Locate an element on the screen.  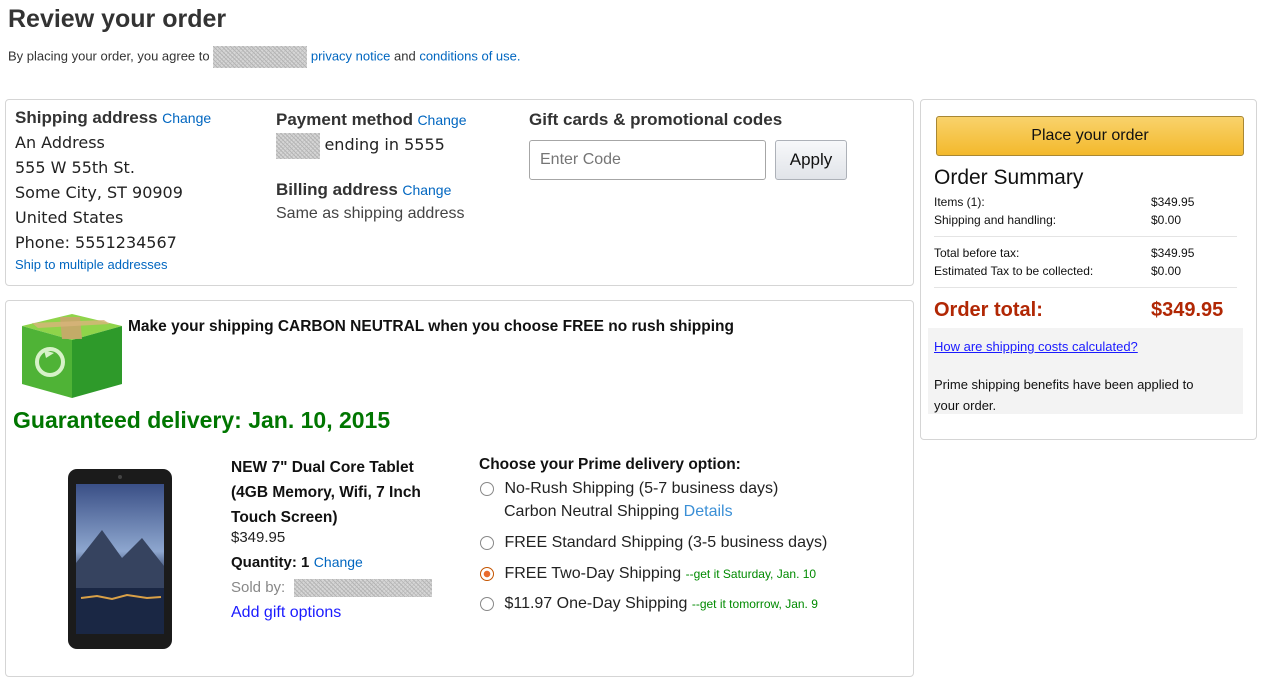
two-day-note: --get it Saturday, Jan. 10 is located at coordinates (751, 574).